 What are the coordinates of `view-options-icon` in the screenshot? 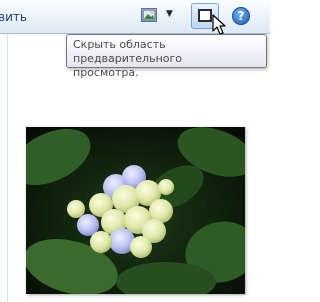 It's located at (149, 15).